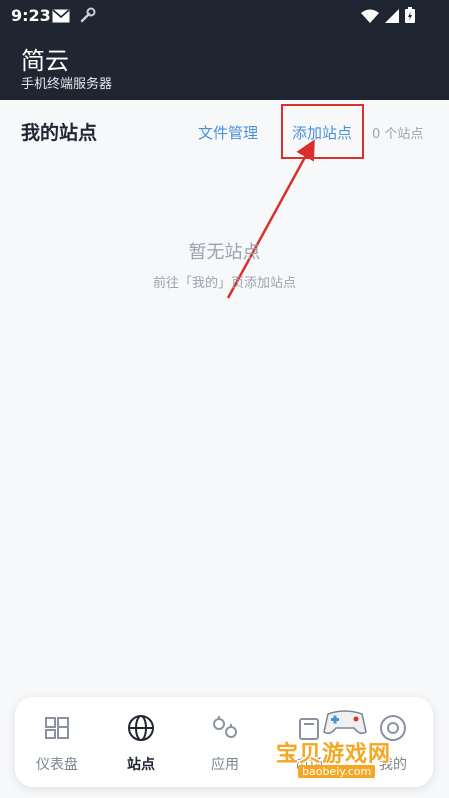 This screenshot has width=449, height=798. I want to click on watermark: 宝贝游戏网 baobeiy.com, so click(346, 746).